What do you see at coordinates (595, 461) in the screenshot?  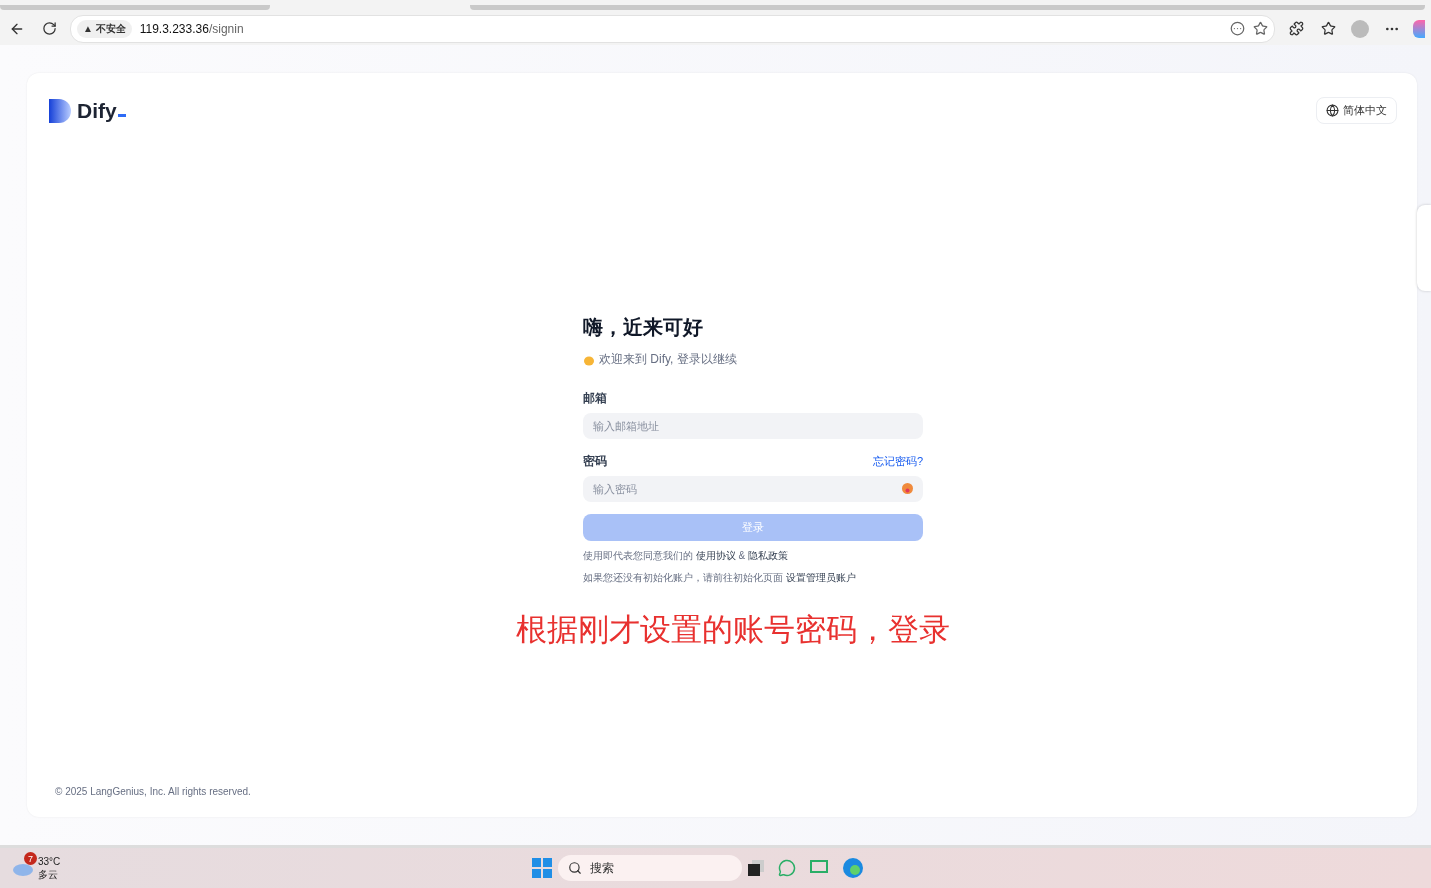 I see `field-label: 密码` at bounding box center [595, 461].